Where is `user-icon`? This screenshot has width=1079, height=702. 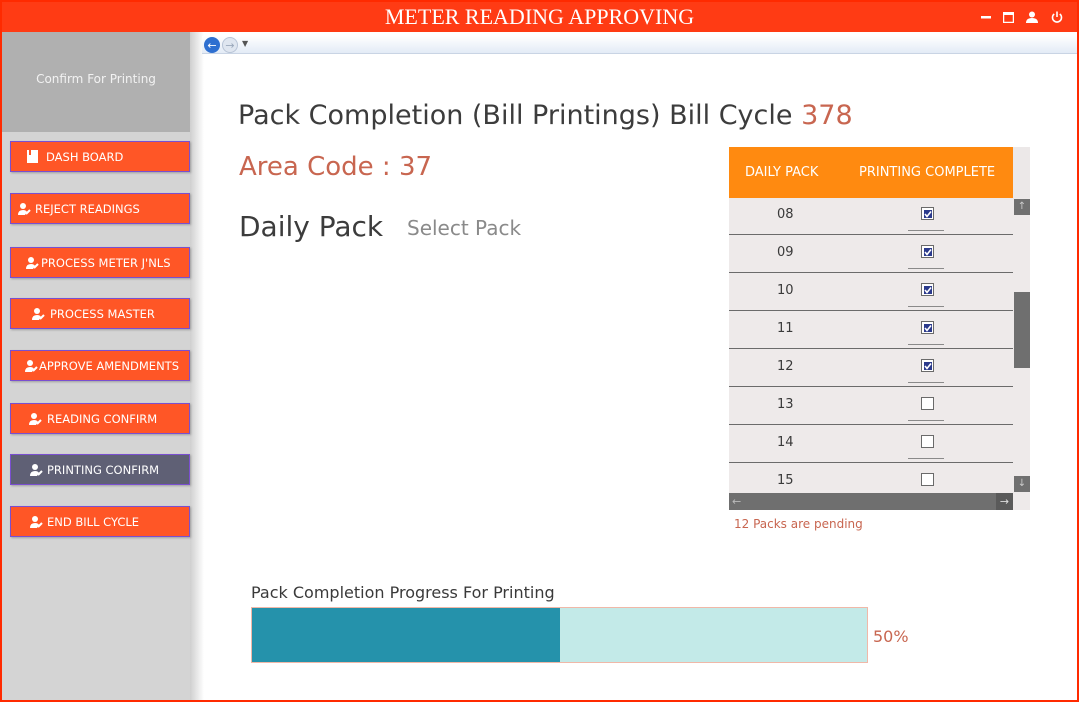
user-icon is located at coordinates (1032, 17).